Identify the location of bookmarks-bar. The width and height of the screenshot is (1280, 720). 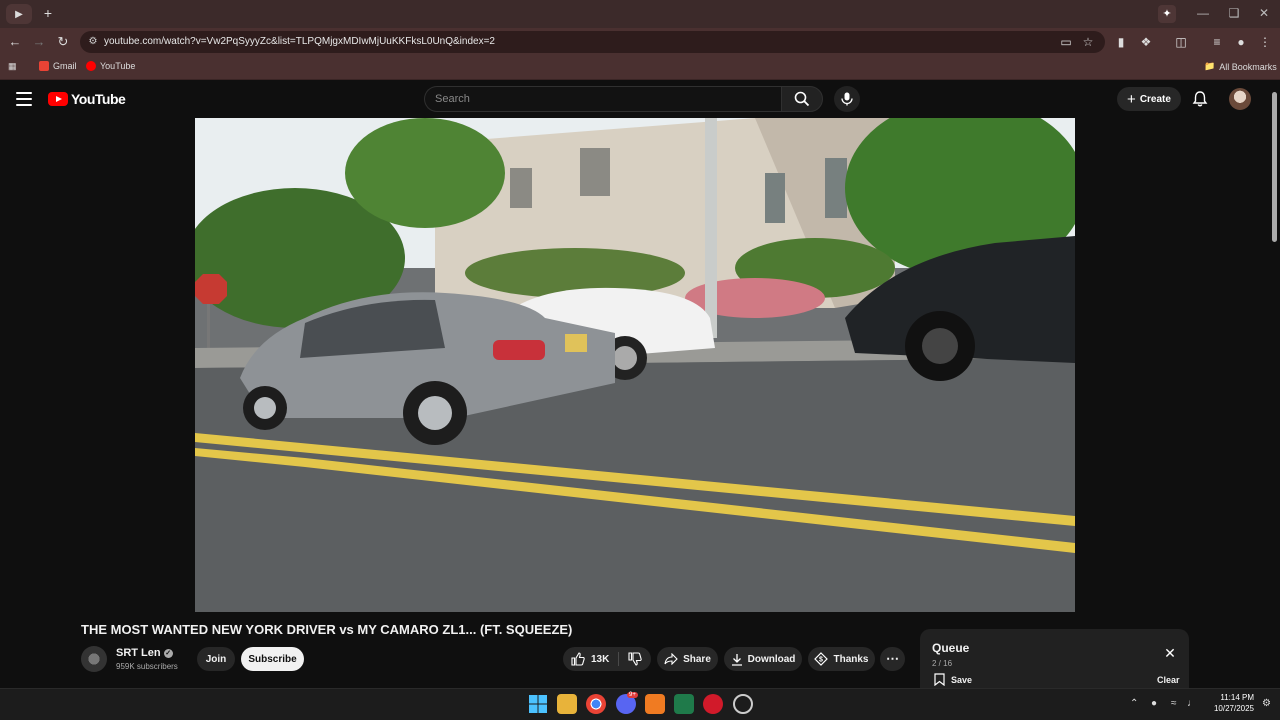
(640, 68).